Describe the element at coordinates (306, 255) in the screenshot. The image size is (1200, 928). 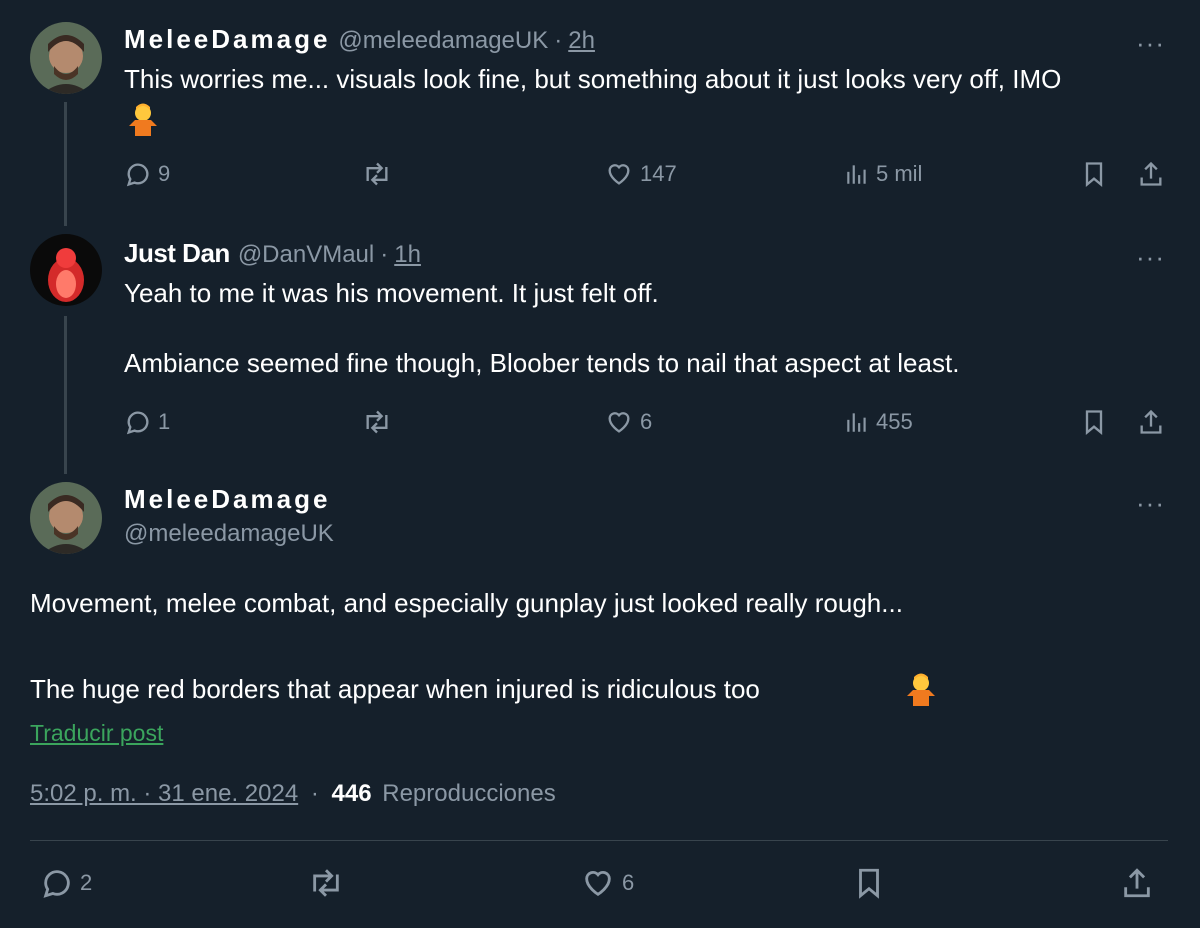
I see `user-handle: @DanVMaul` at that location.